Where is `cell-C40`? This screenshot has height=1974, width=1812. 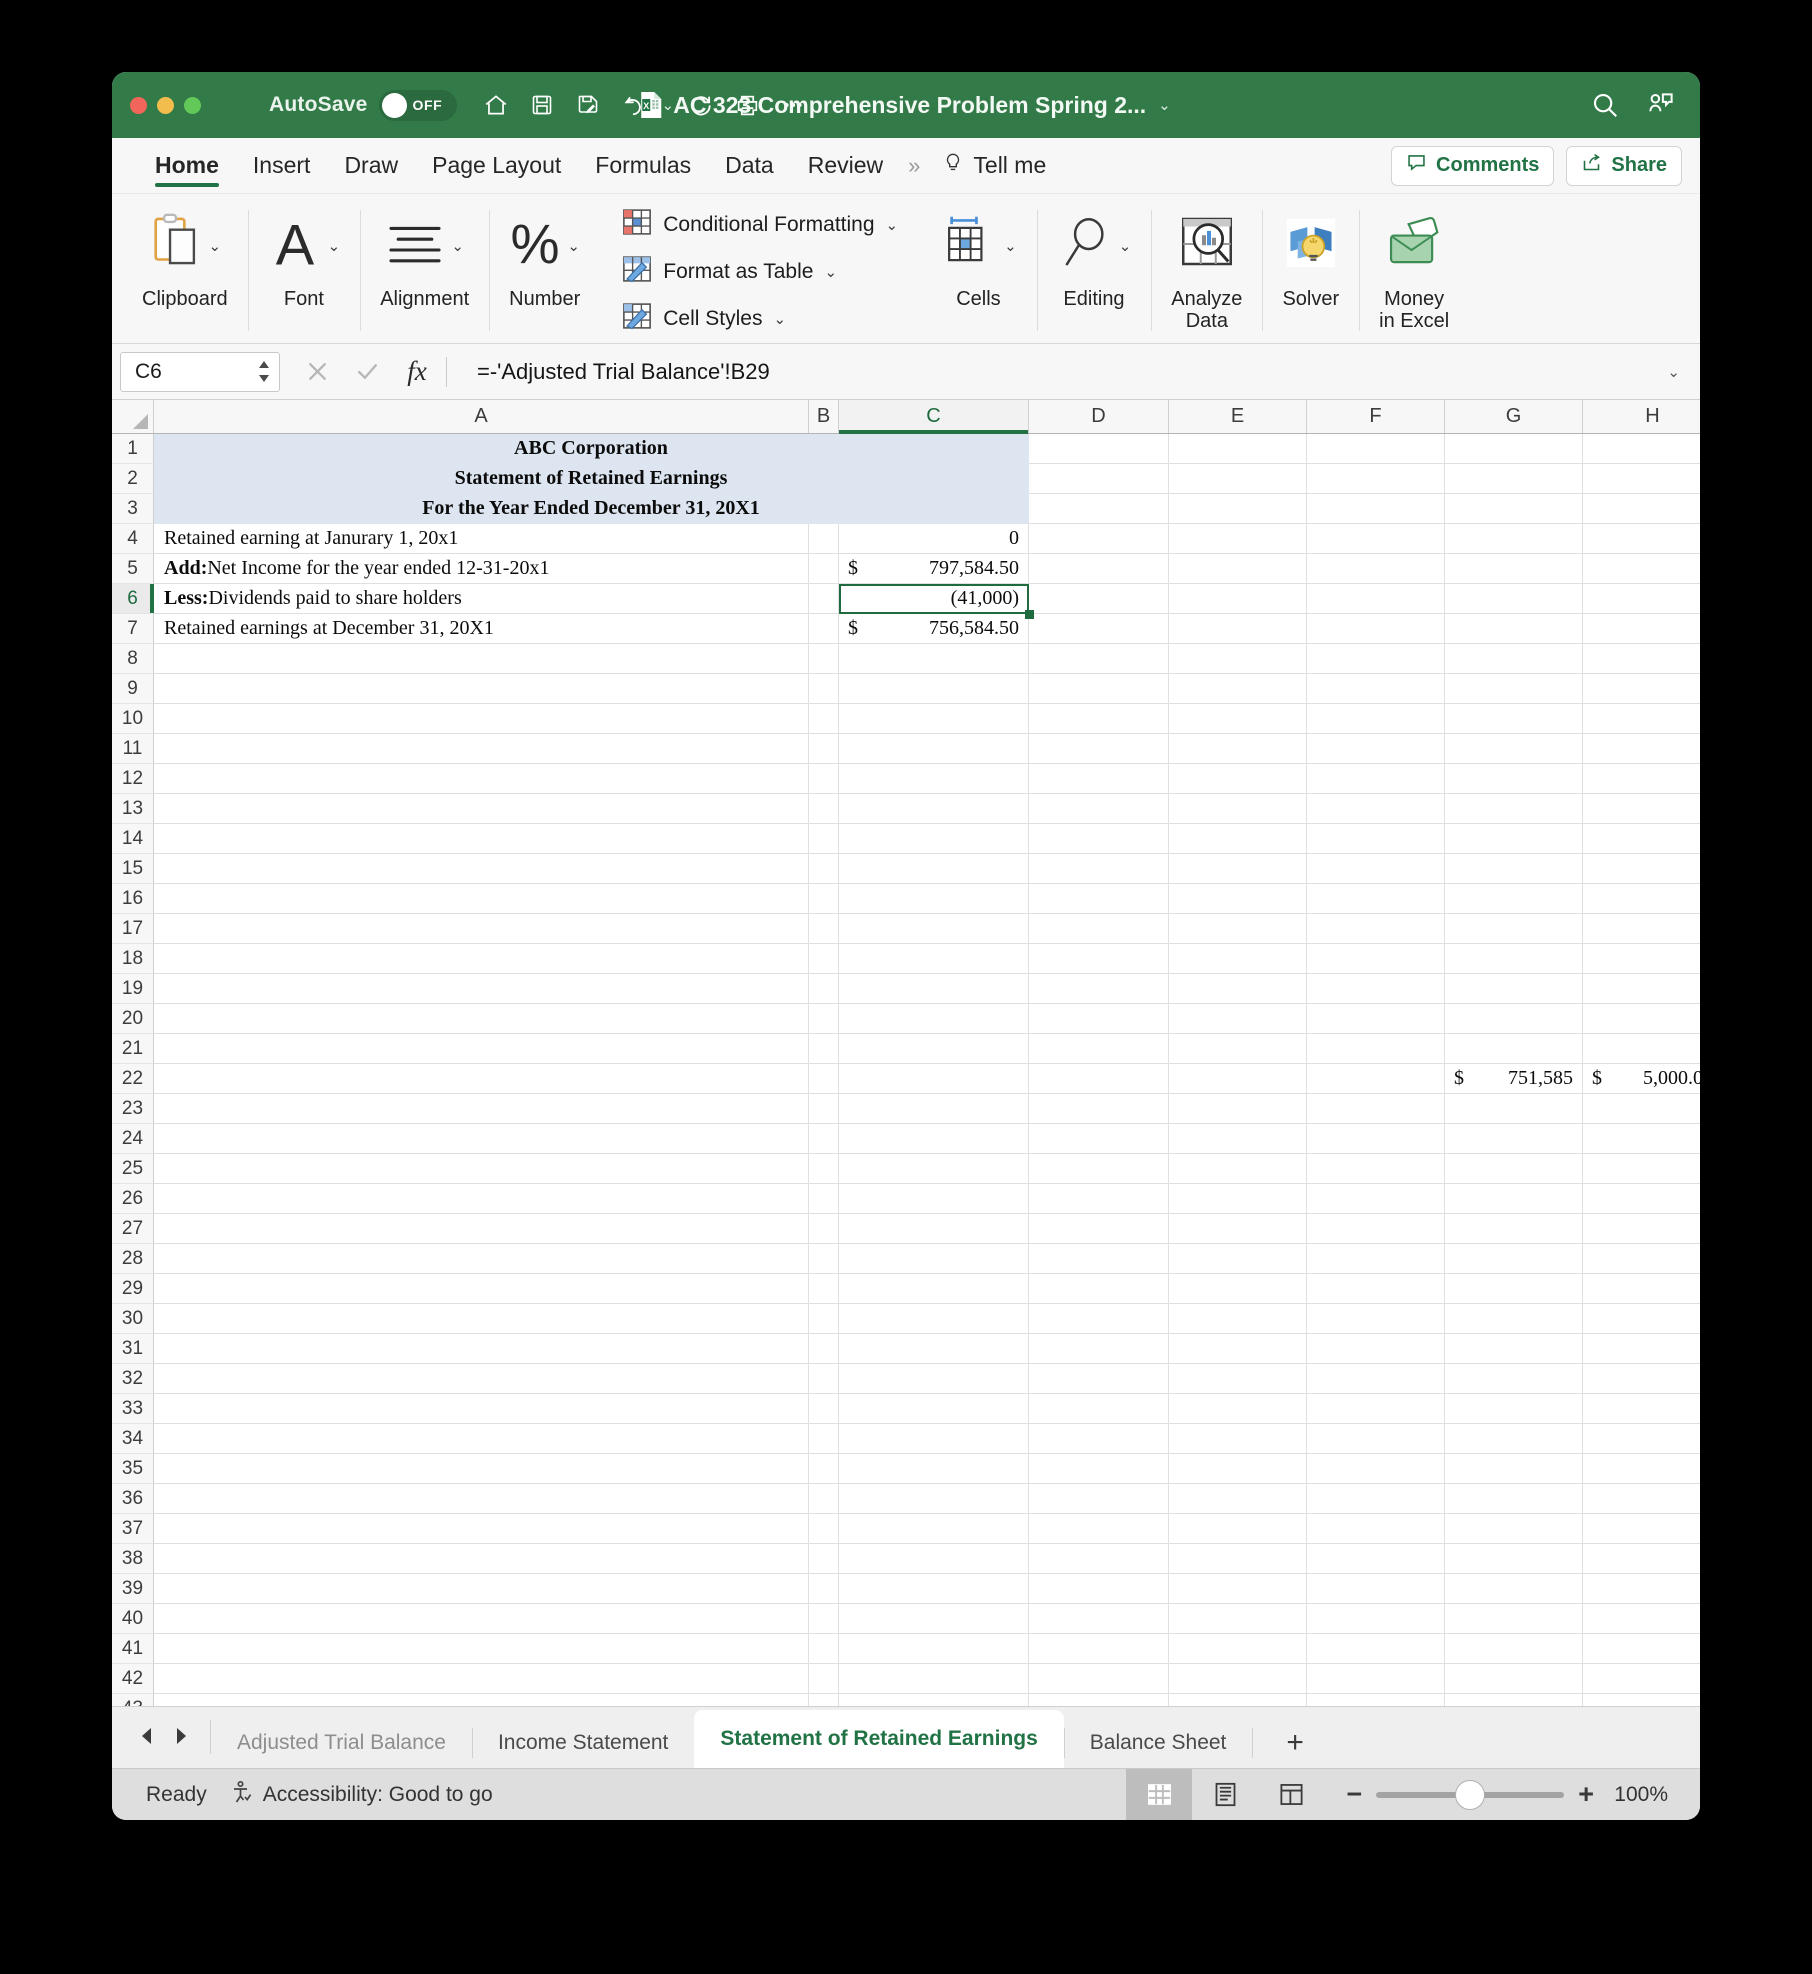 cell-C40 is located at coordinates (934, 1619).